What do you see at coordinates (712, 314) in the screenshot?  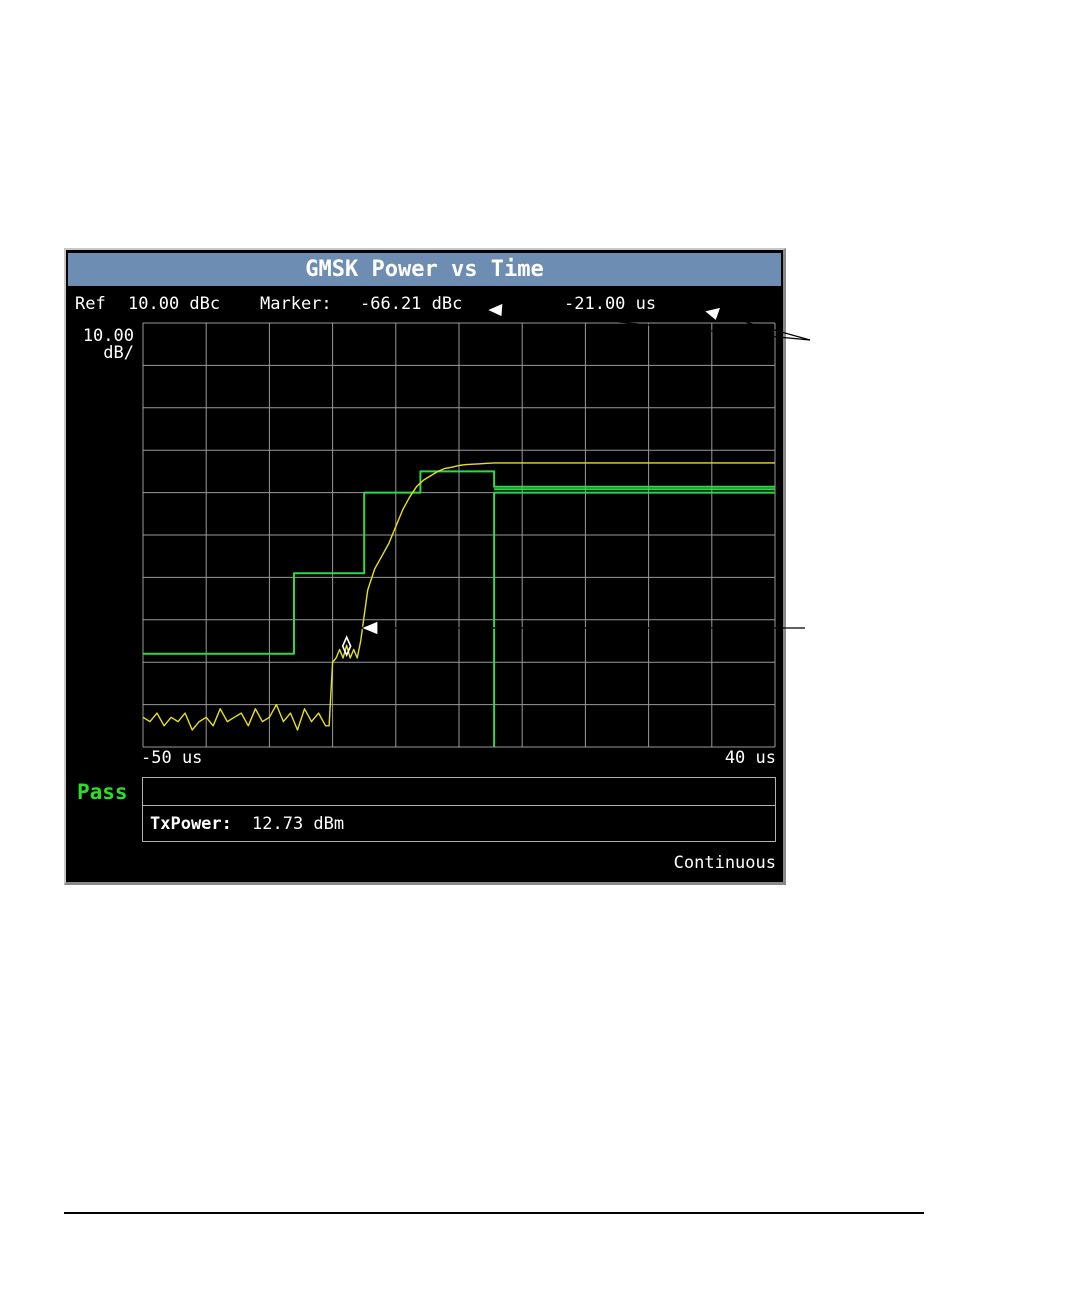 I see `callout-arrowhead-marker-time` at bounding box center [712, 314].